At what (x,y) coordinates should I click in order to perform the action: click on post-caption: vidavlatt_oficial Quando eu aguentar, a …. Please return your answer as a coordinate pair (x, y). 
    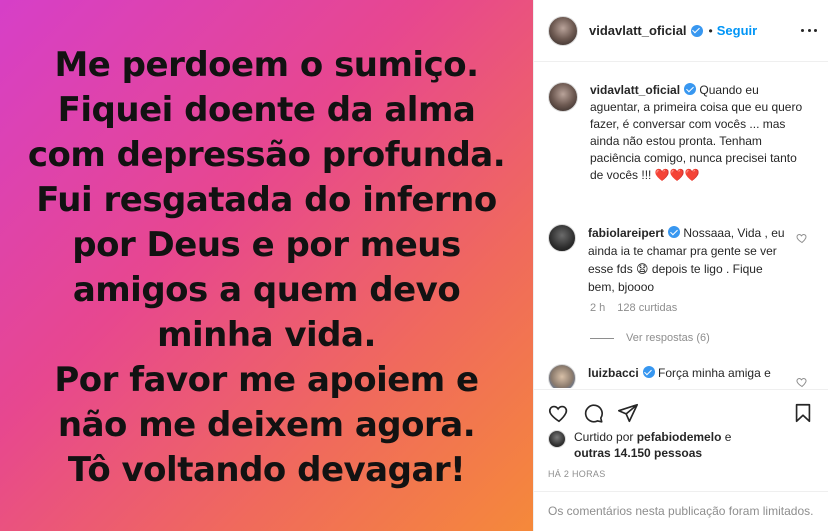
    Looking at the image, I should click on (682, 133).